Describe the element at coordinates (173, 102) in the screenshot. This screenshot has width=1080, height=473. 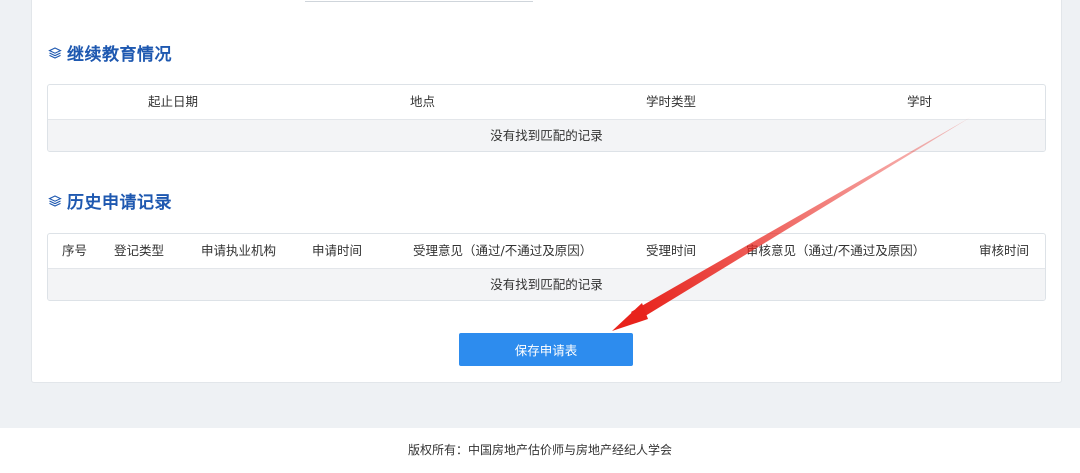
I see `column-header-date-range: 起止日期` at that location.